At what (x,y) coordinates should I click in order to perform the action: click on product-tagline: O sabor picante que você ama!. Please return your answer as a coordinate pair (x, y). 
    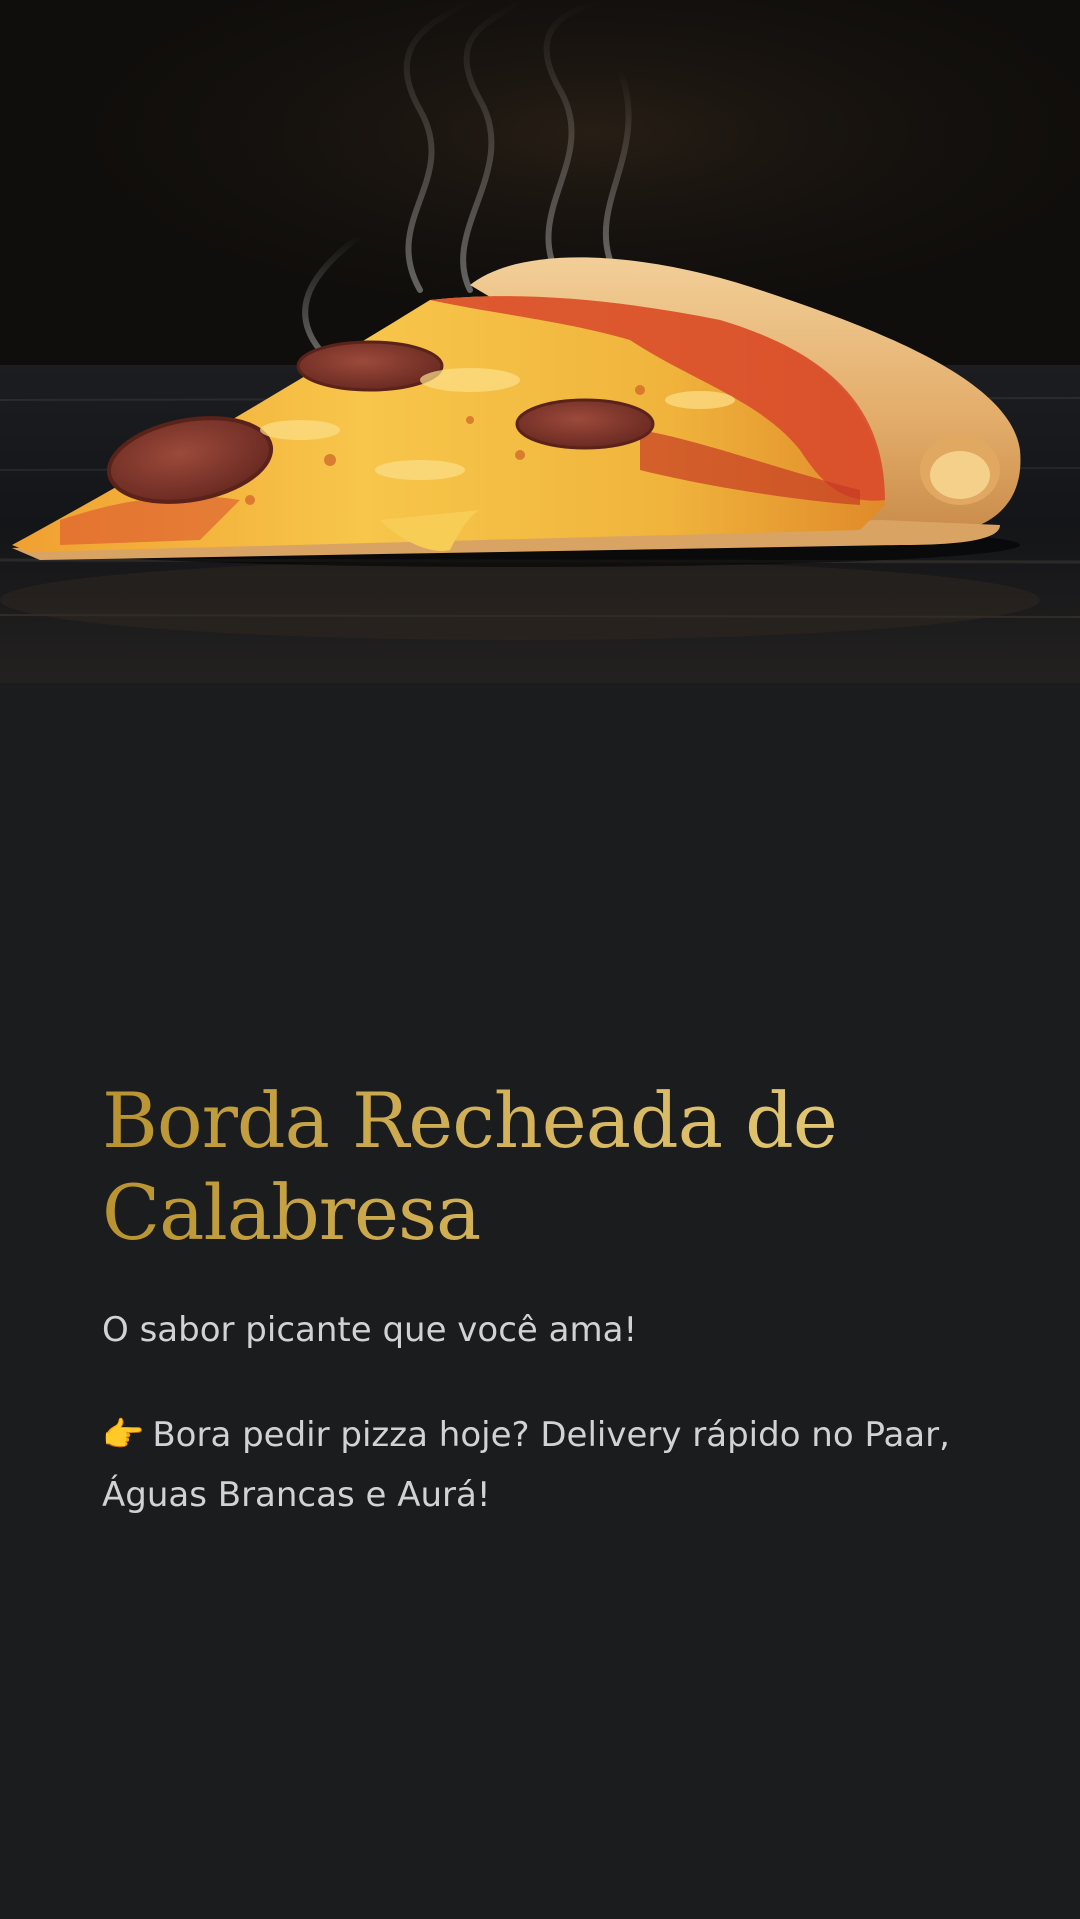
    Looking at the image, I should click on (370, 1330).